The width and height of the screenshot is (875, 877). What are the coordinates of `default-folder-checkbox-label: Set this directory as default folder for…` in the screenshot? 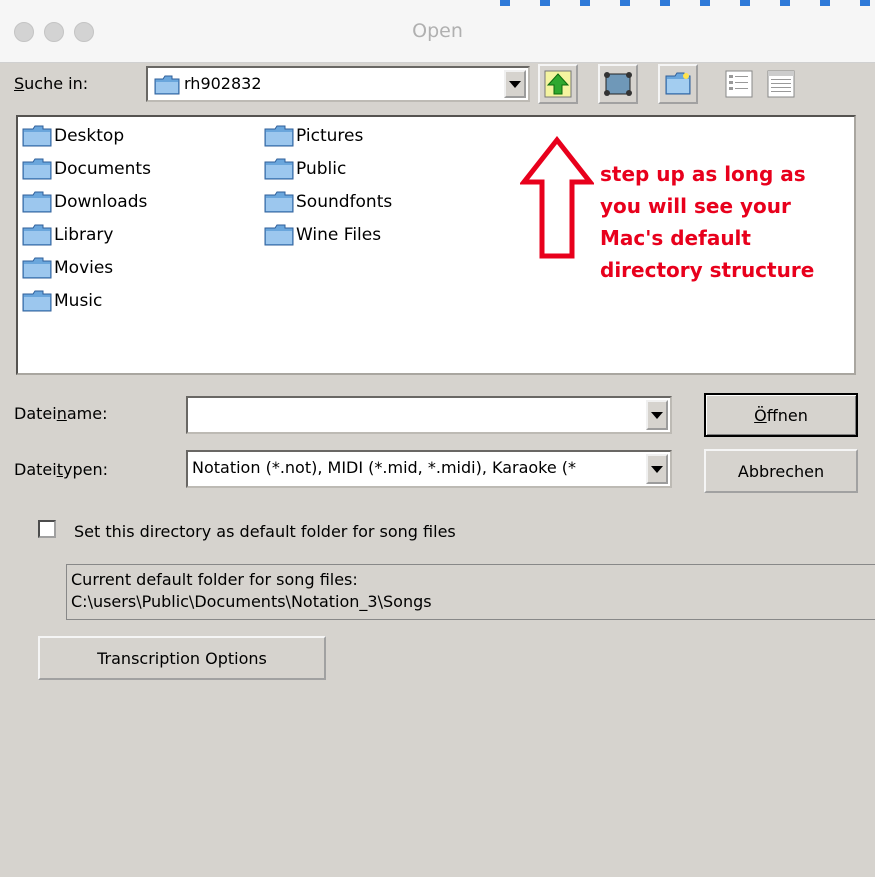 It's located at (265, 531).